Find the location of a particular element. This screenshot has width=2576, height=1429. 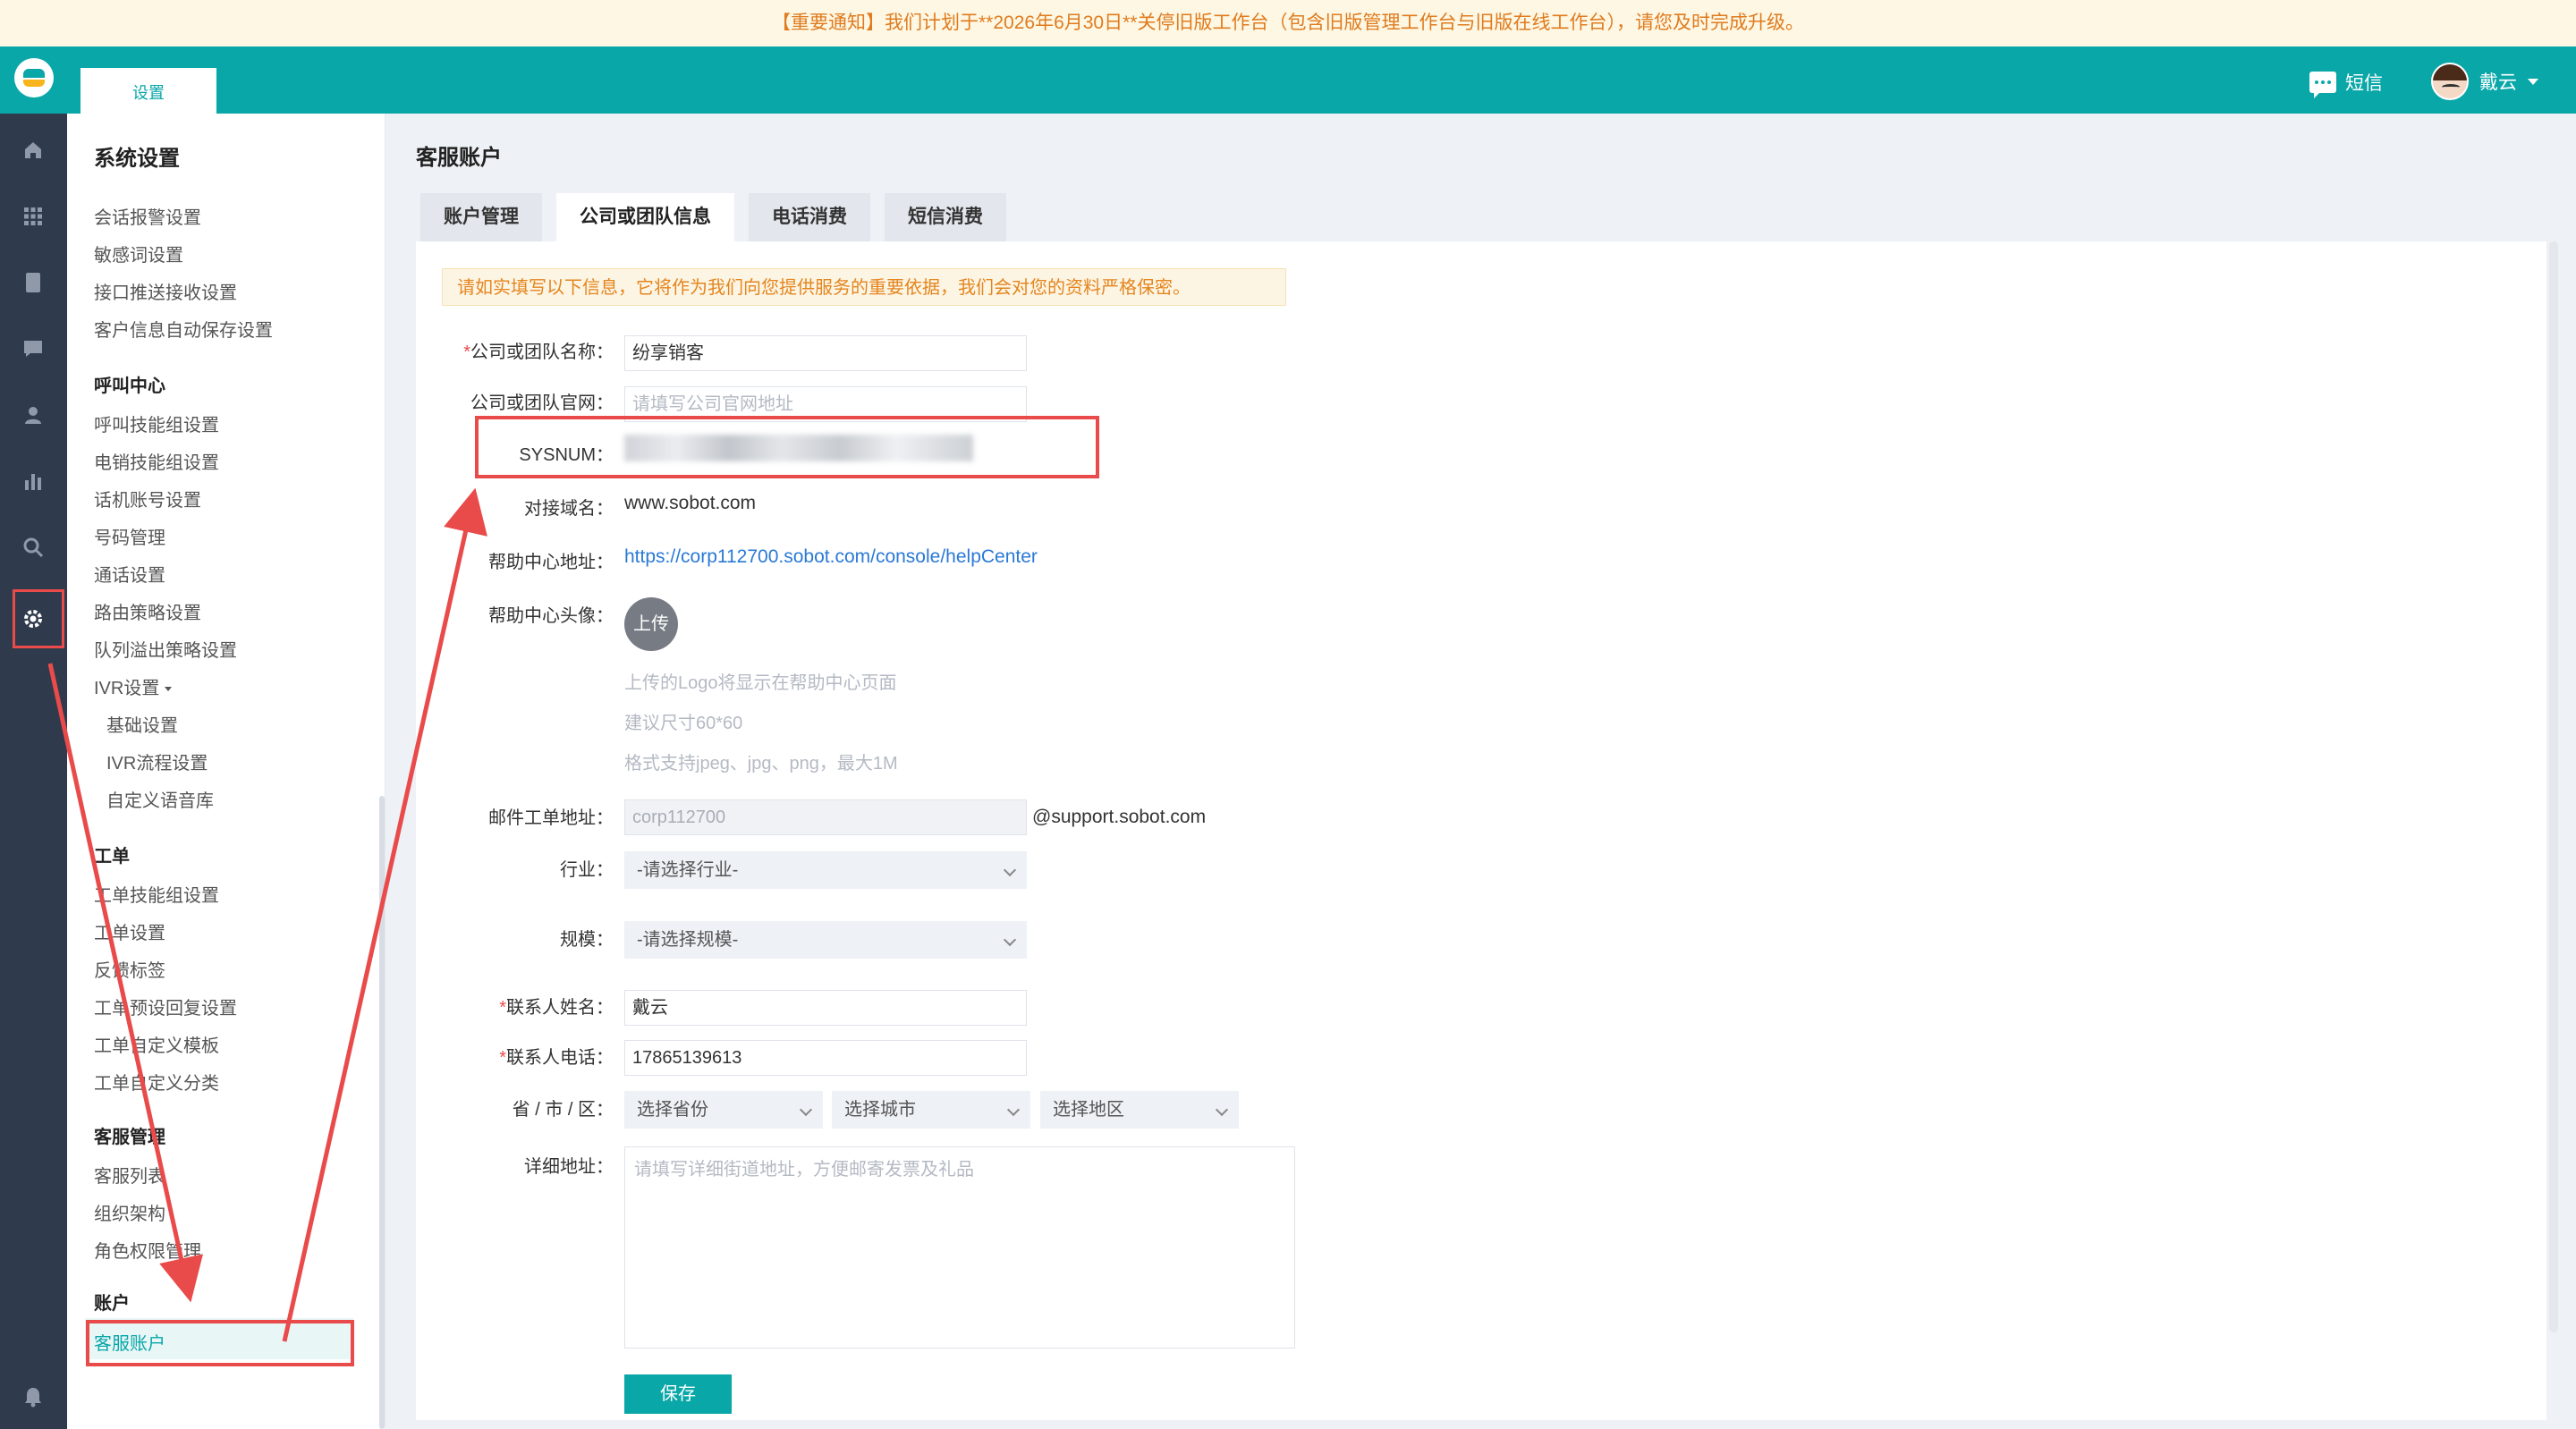

district-value: 选择地区 is located at coordinates (1088, 1110).